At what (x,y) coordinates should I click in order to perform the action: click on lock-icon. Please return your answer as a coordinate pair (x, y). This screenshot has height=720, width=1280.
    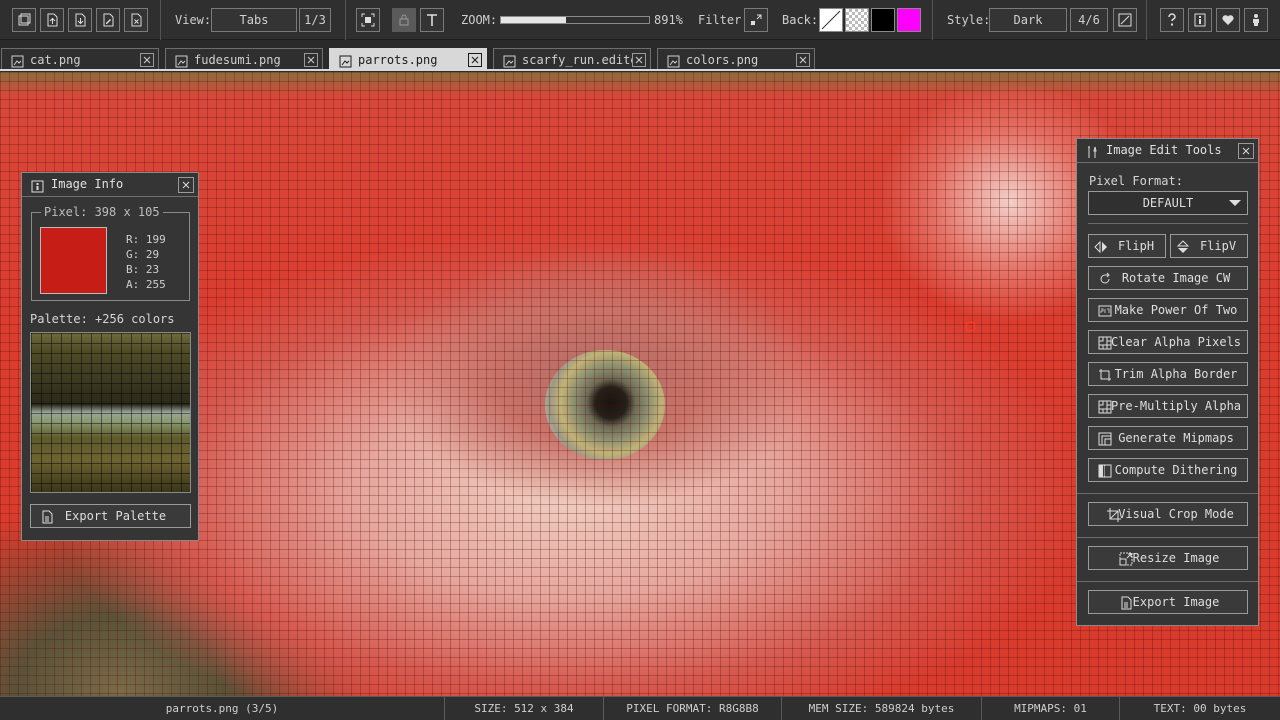
    Looking at the image, I should click on (404, 20).